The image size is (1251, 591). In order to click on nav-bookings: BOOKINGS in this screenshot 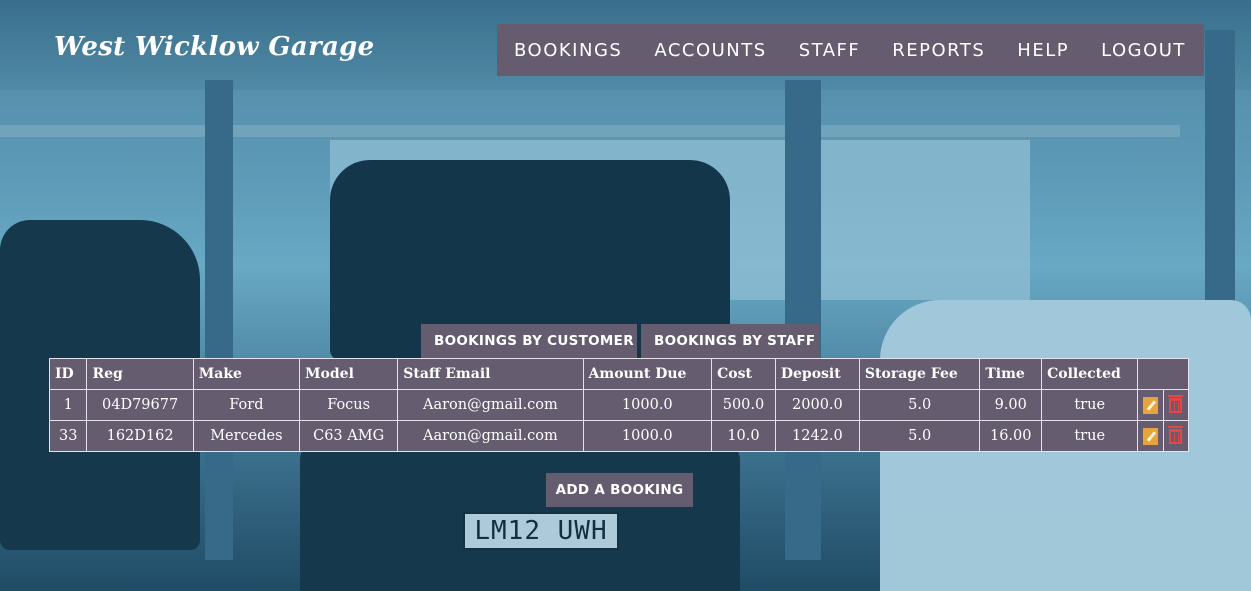, I will do `click(568, 50)`.